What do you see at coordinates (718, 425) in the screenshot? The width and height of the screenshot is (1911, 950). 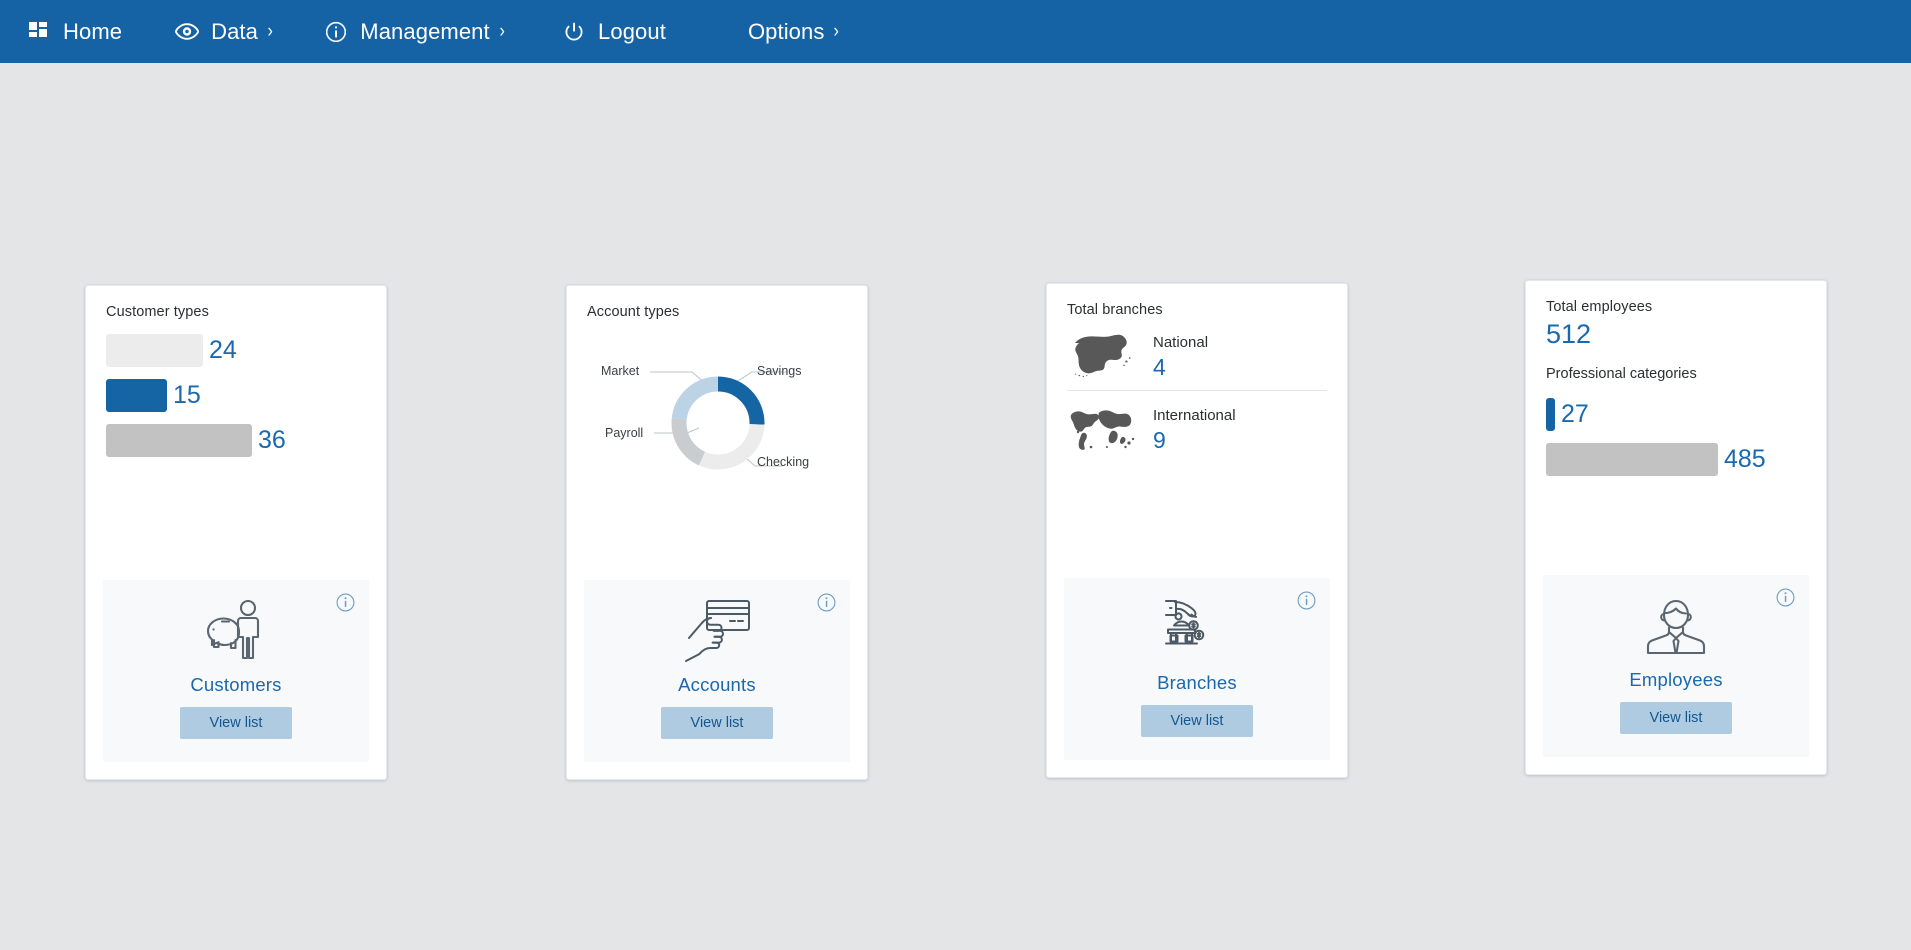 I see `account-types-donut-chart: Market Savings Payroll Checking` at bounding box center [718, 425].